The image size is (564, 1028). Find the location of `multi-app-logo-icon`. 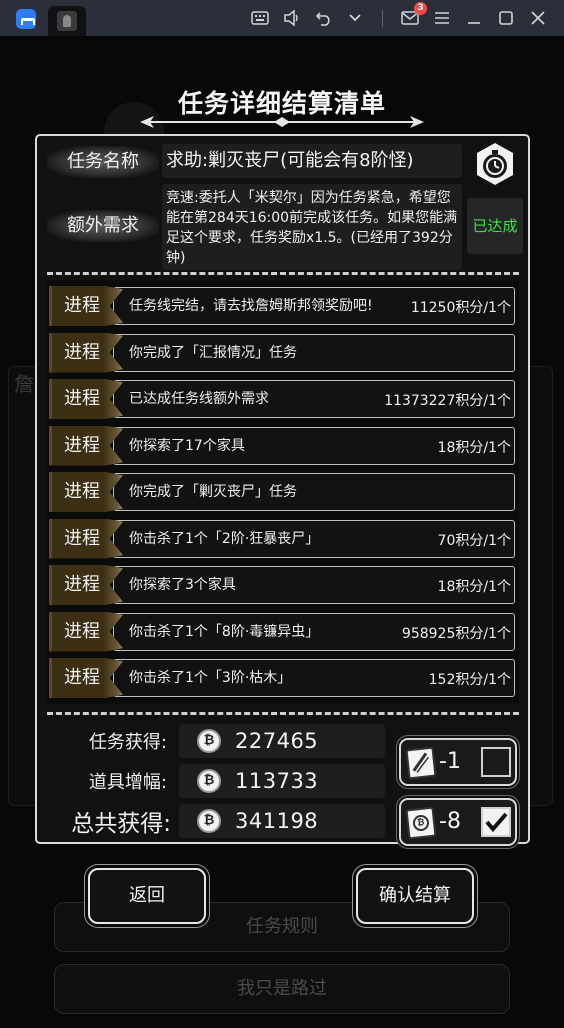

multi-app-logo-icon is located at coordinates (26, 19).